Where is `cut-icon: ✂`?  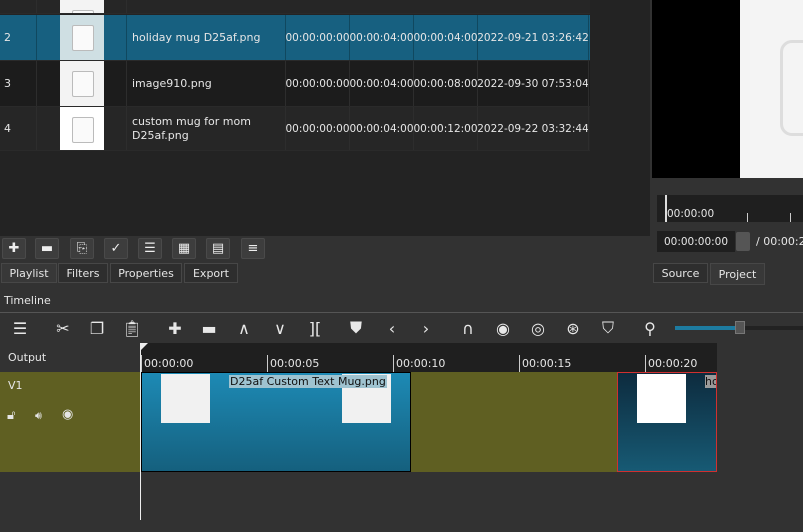 cut-icon: ✂ is located at coordinates (63, 328).